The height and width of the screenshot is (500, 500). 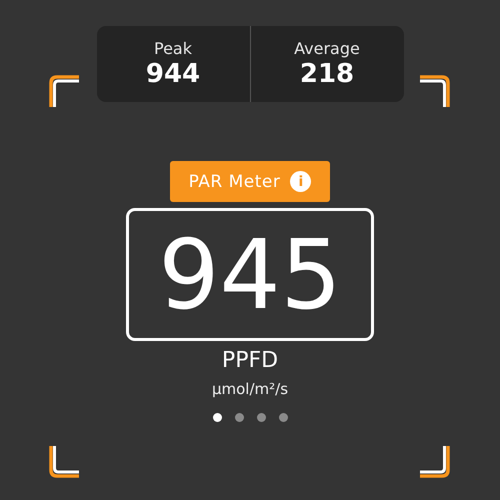 I want to click on info-icon: i, so click(x=301, y=181).